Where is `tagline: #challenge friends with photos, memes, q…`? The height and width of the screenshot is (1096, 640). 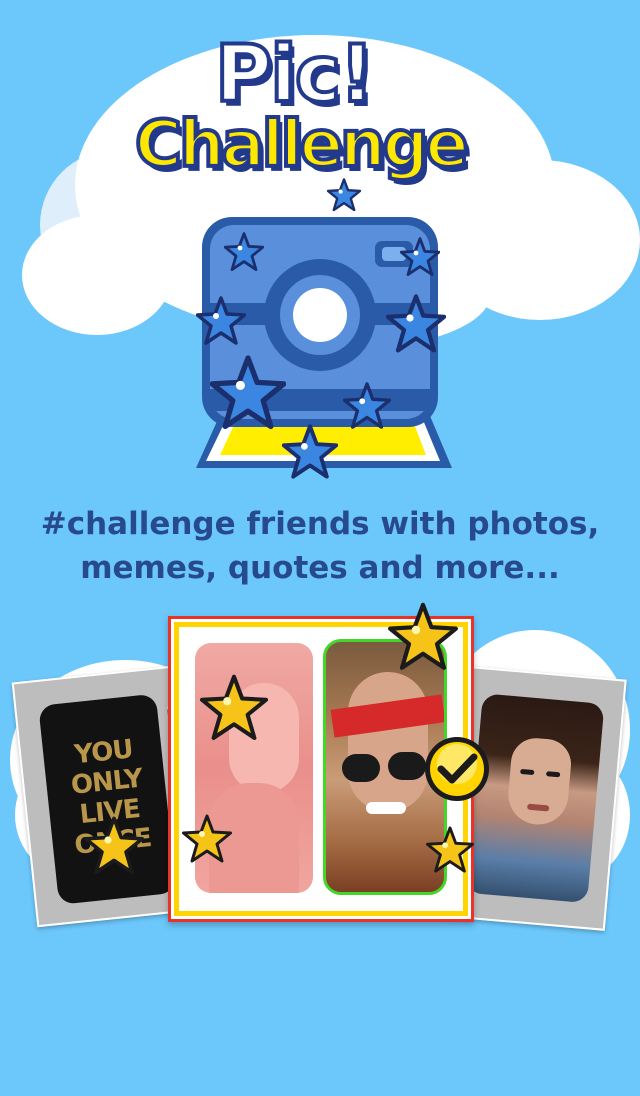
tagline: #challenge friends with photos, memes, q… is located at coordinates (320, 546).